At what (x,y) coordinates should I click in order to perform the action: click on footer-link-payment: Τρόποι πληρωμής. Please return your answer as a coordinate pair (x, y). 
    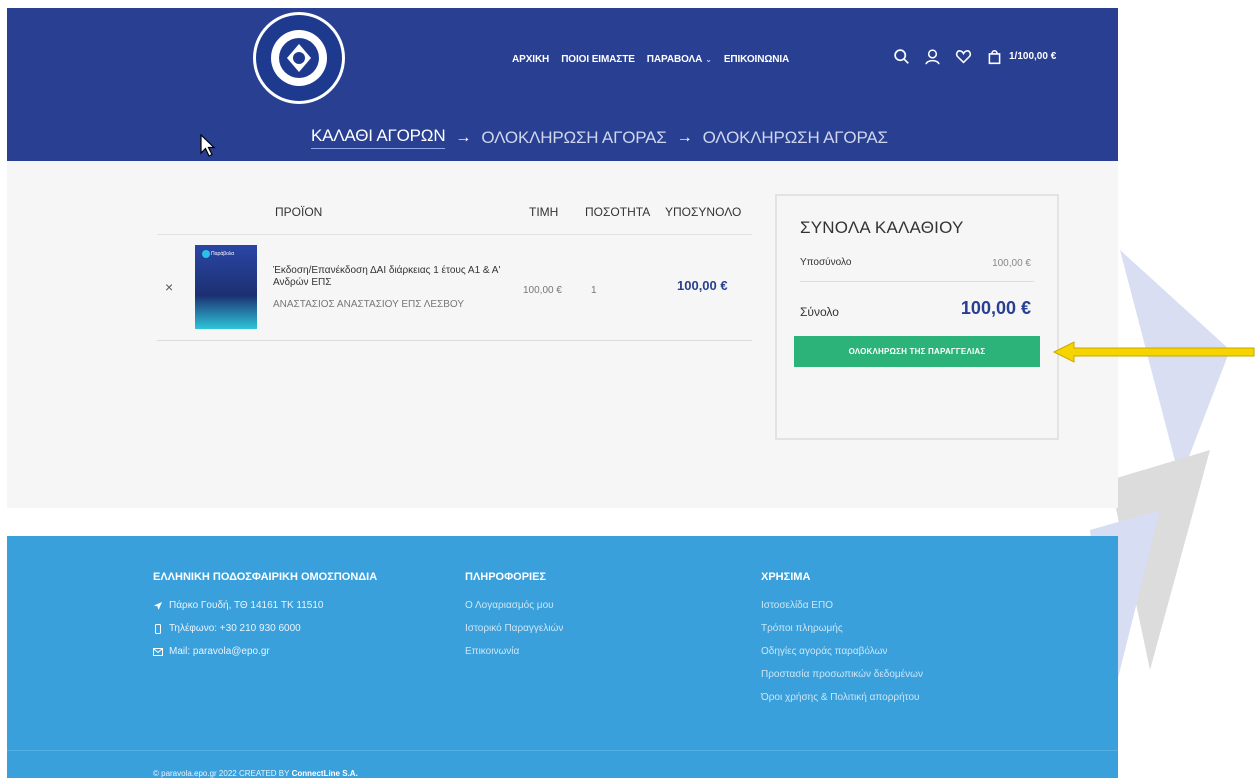
    Looking at the image, I should click on (842, 634).